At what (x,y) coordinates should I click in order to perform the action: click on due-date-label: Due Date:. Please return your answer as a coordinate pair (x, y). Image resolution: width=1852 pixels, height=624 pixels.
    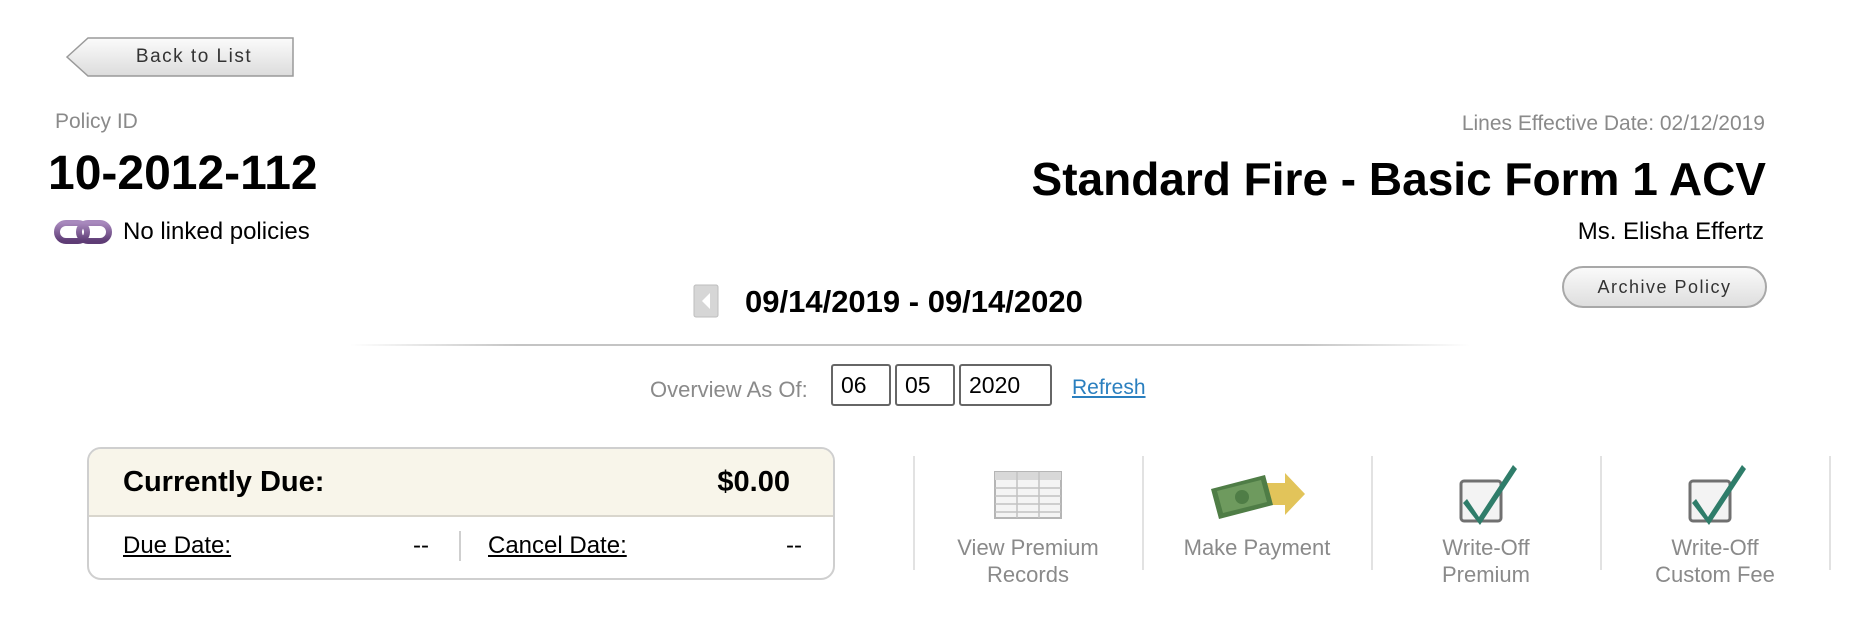
    Looking at the image, I should click on (177, 545).